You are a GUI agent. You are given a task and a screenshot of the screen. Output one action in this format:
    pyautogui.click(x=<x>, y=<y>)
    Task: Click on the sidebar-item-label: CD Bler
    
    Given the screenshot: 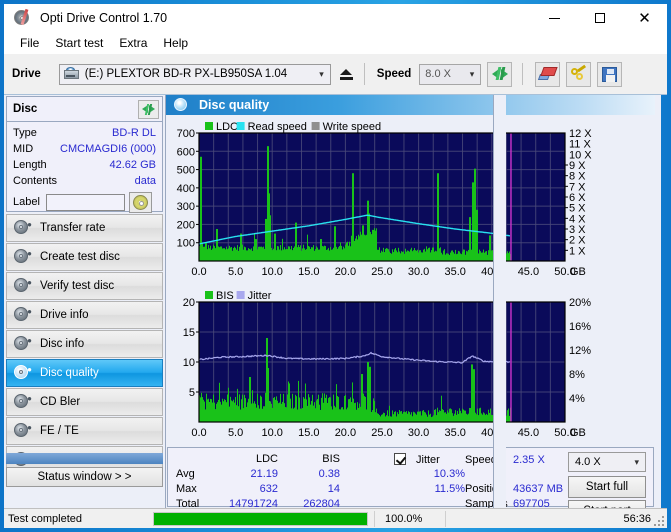 What is the action you would take?
    pyautogui.click(x=60, y=402)
    